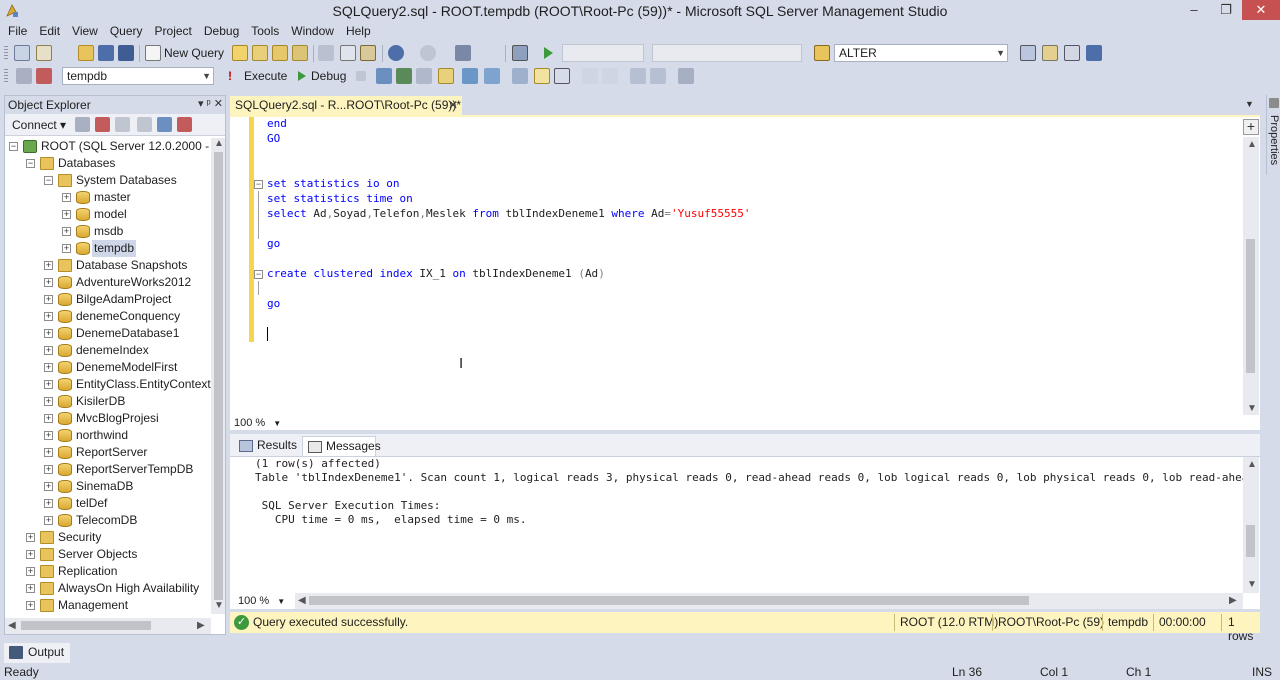  I want to click on parse-icon, so click(384, 76).